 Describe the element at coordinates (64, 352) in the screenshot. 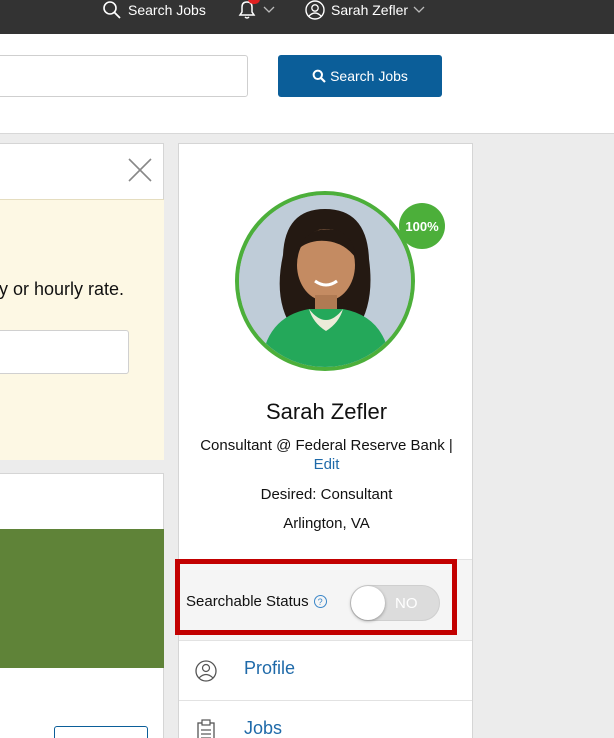

I see `rate-input` at that location.